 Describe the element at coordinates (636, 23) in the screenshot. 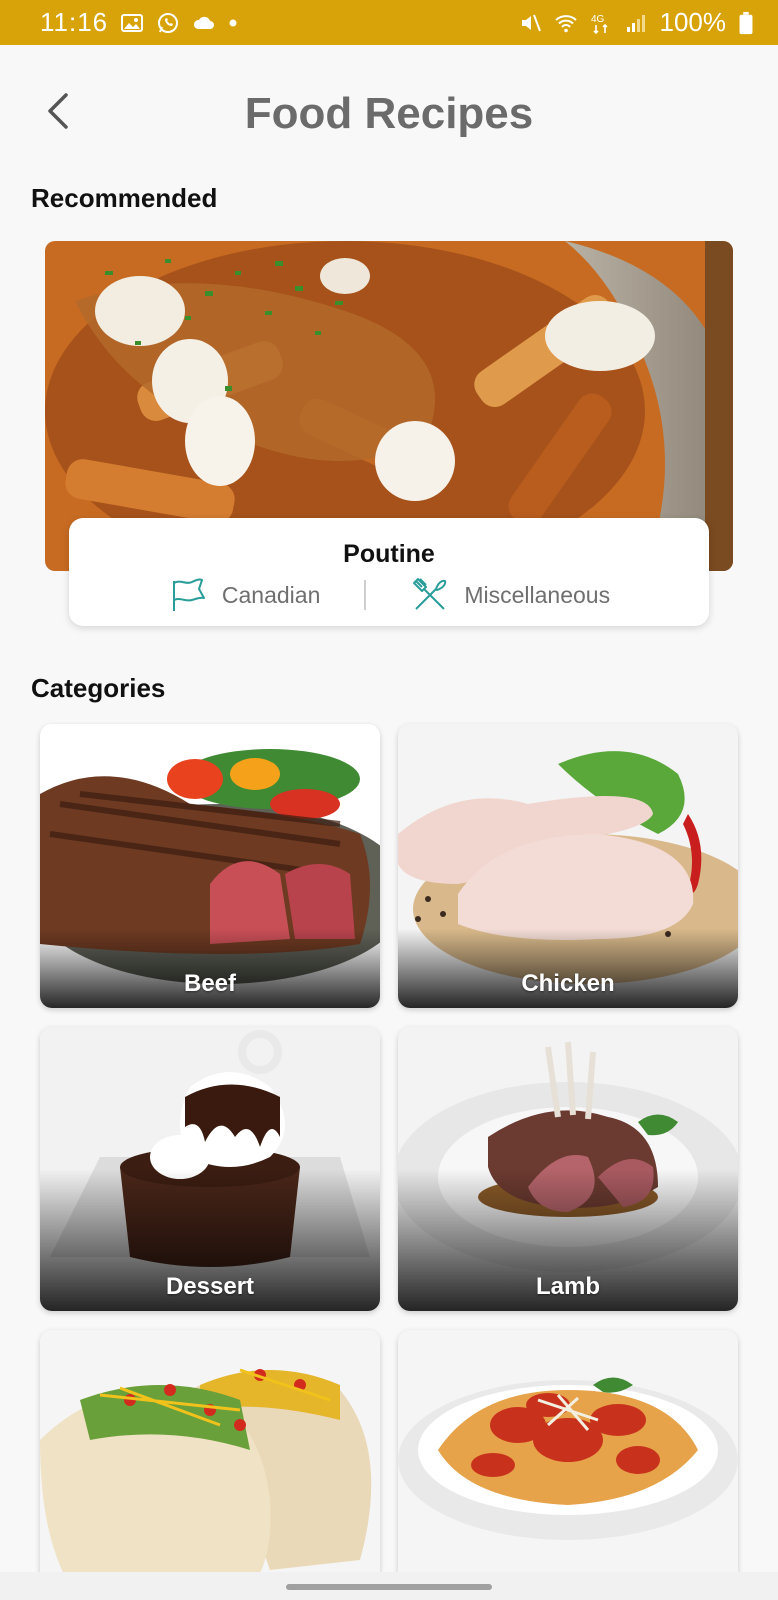

I see `signal-icon` at that location.